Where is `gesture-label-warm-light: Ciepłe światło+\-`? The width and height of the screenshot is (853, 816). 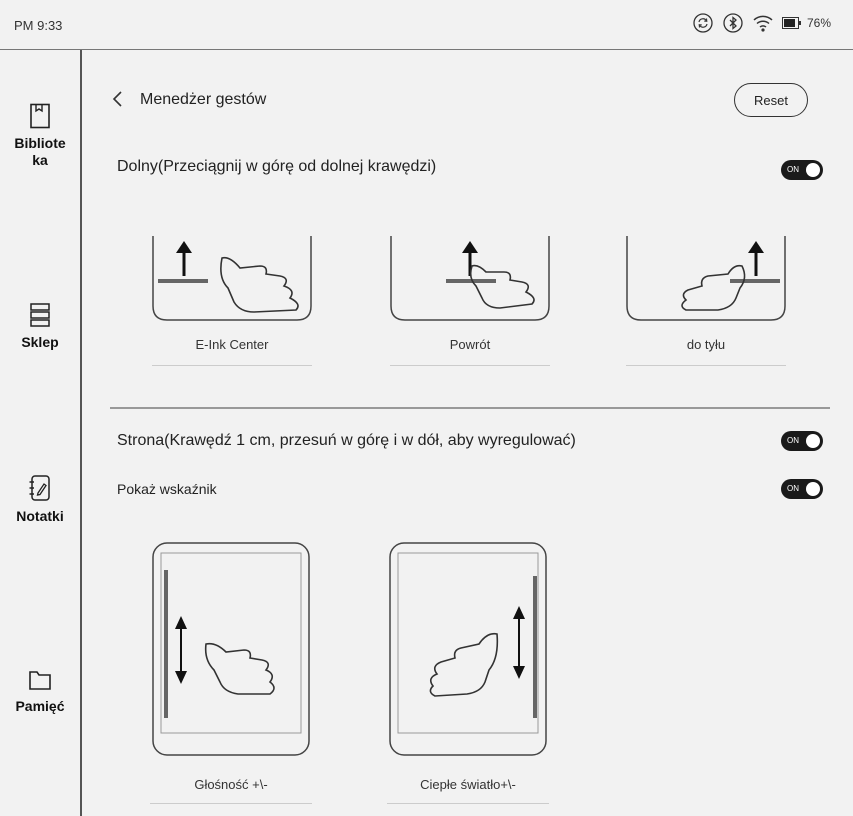 gesture-label-warm-light: Ciepłe światło+\- is located at coordinates (468, 784).